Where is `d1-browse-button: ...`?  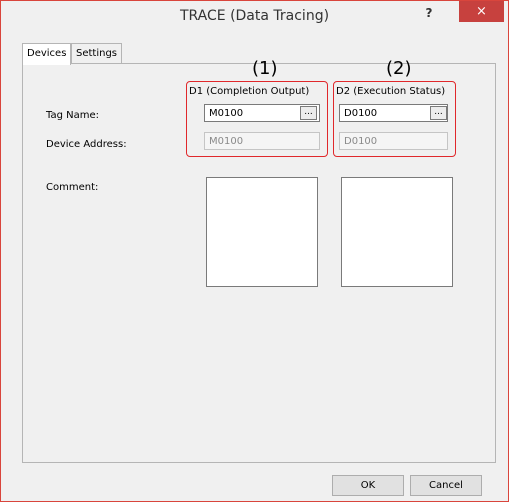 d1-browse-button: ... is located at coordinates (308, 113).